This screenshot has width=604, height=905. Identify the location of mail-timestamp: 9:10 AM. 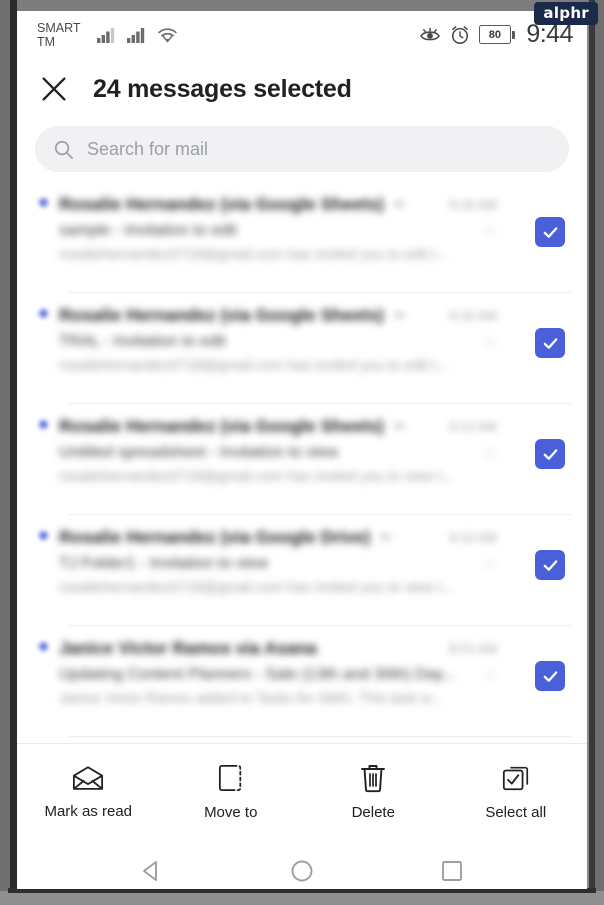
(473, 537).